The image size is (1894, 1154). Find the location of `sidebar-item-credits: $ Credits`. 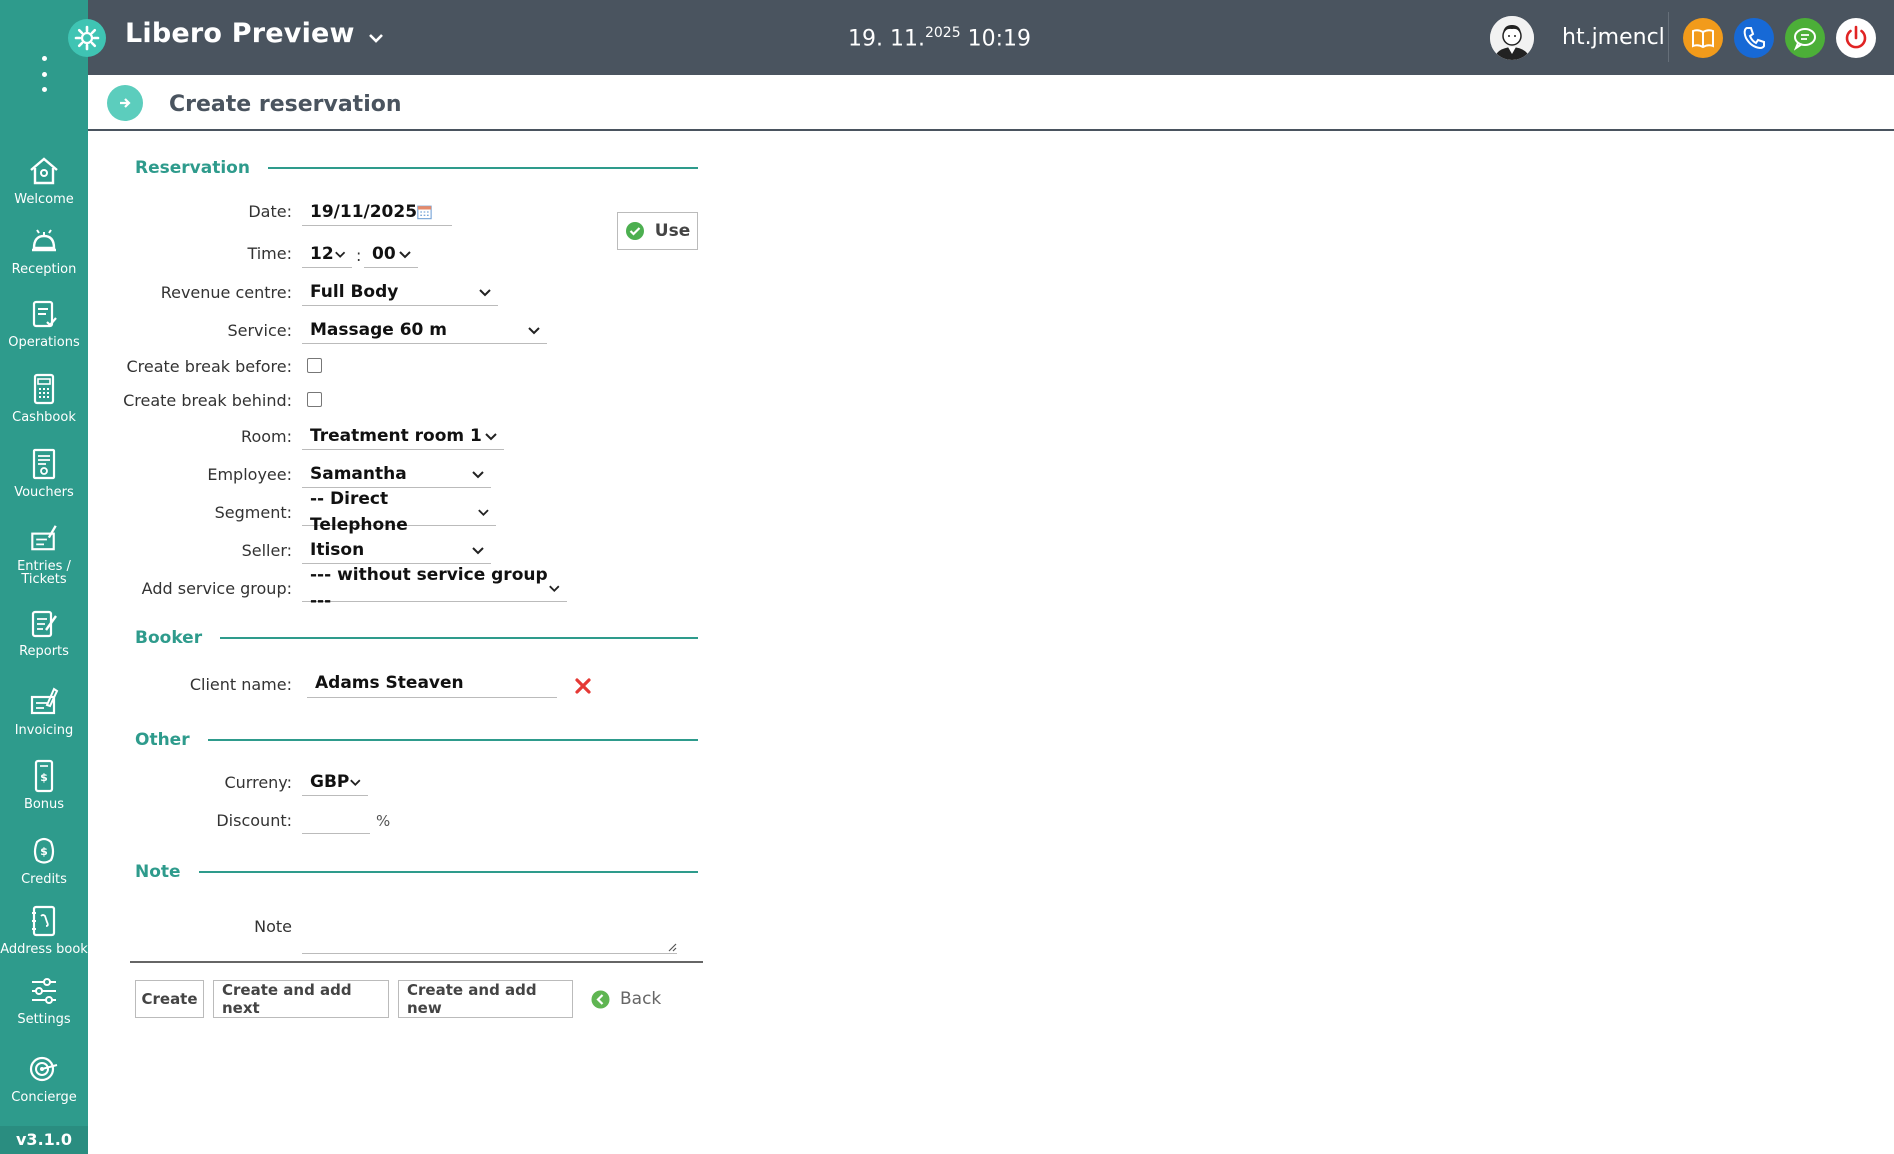

sidebar-item-credits: $ Credits is located at coordinates (44, 865).